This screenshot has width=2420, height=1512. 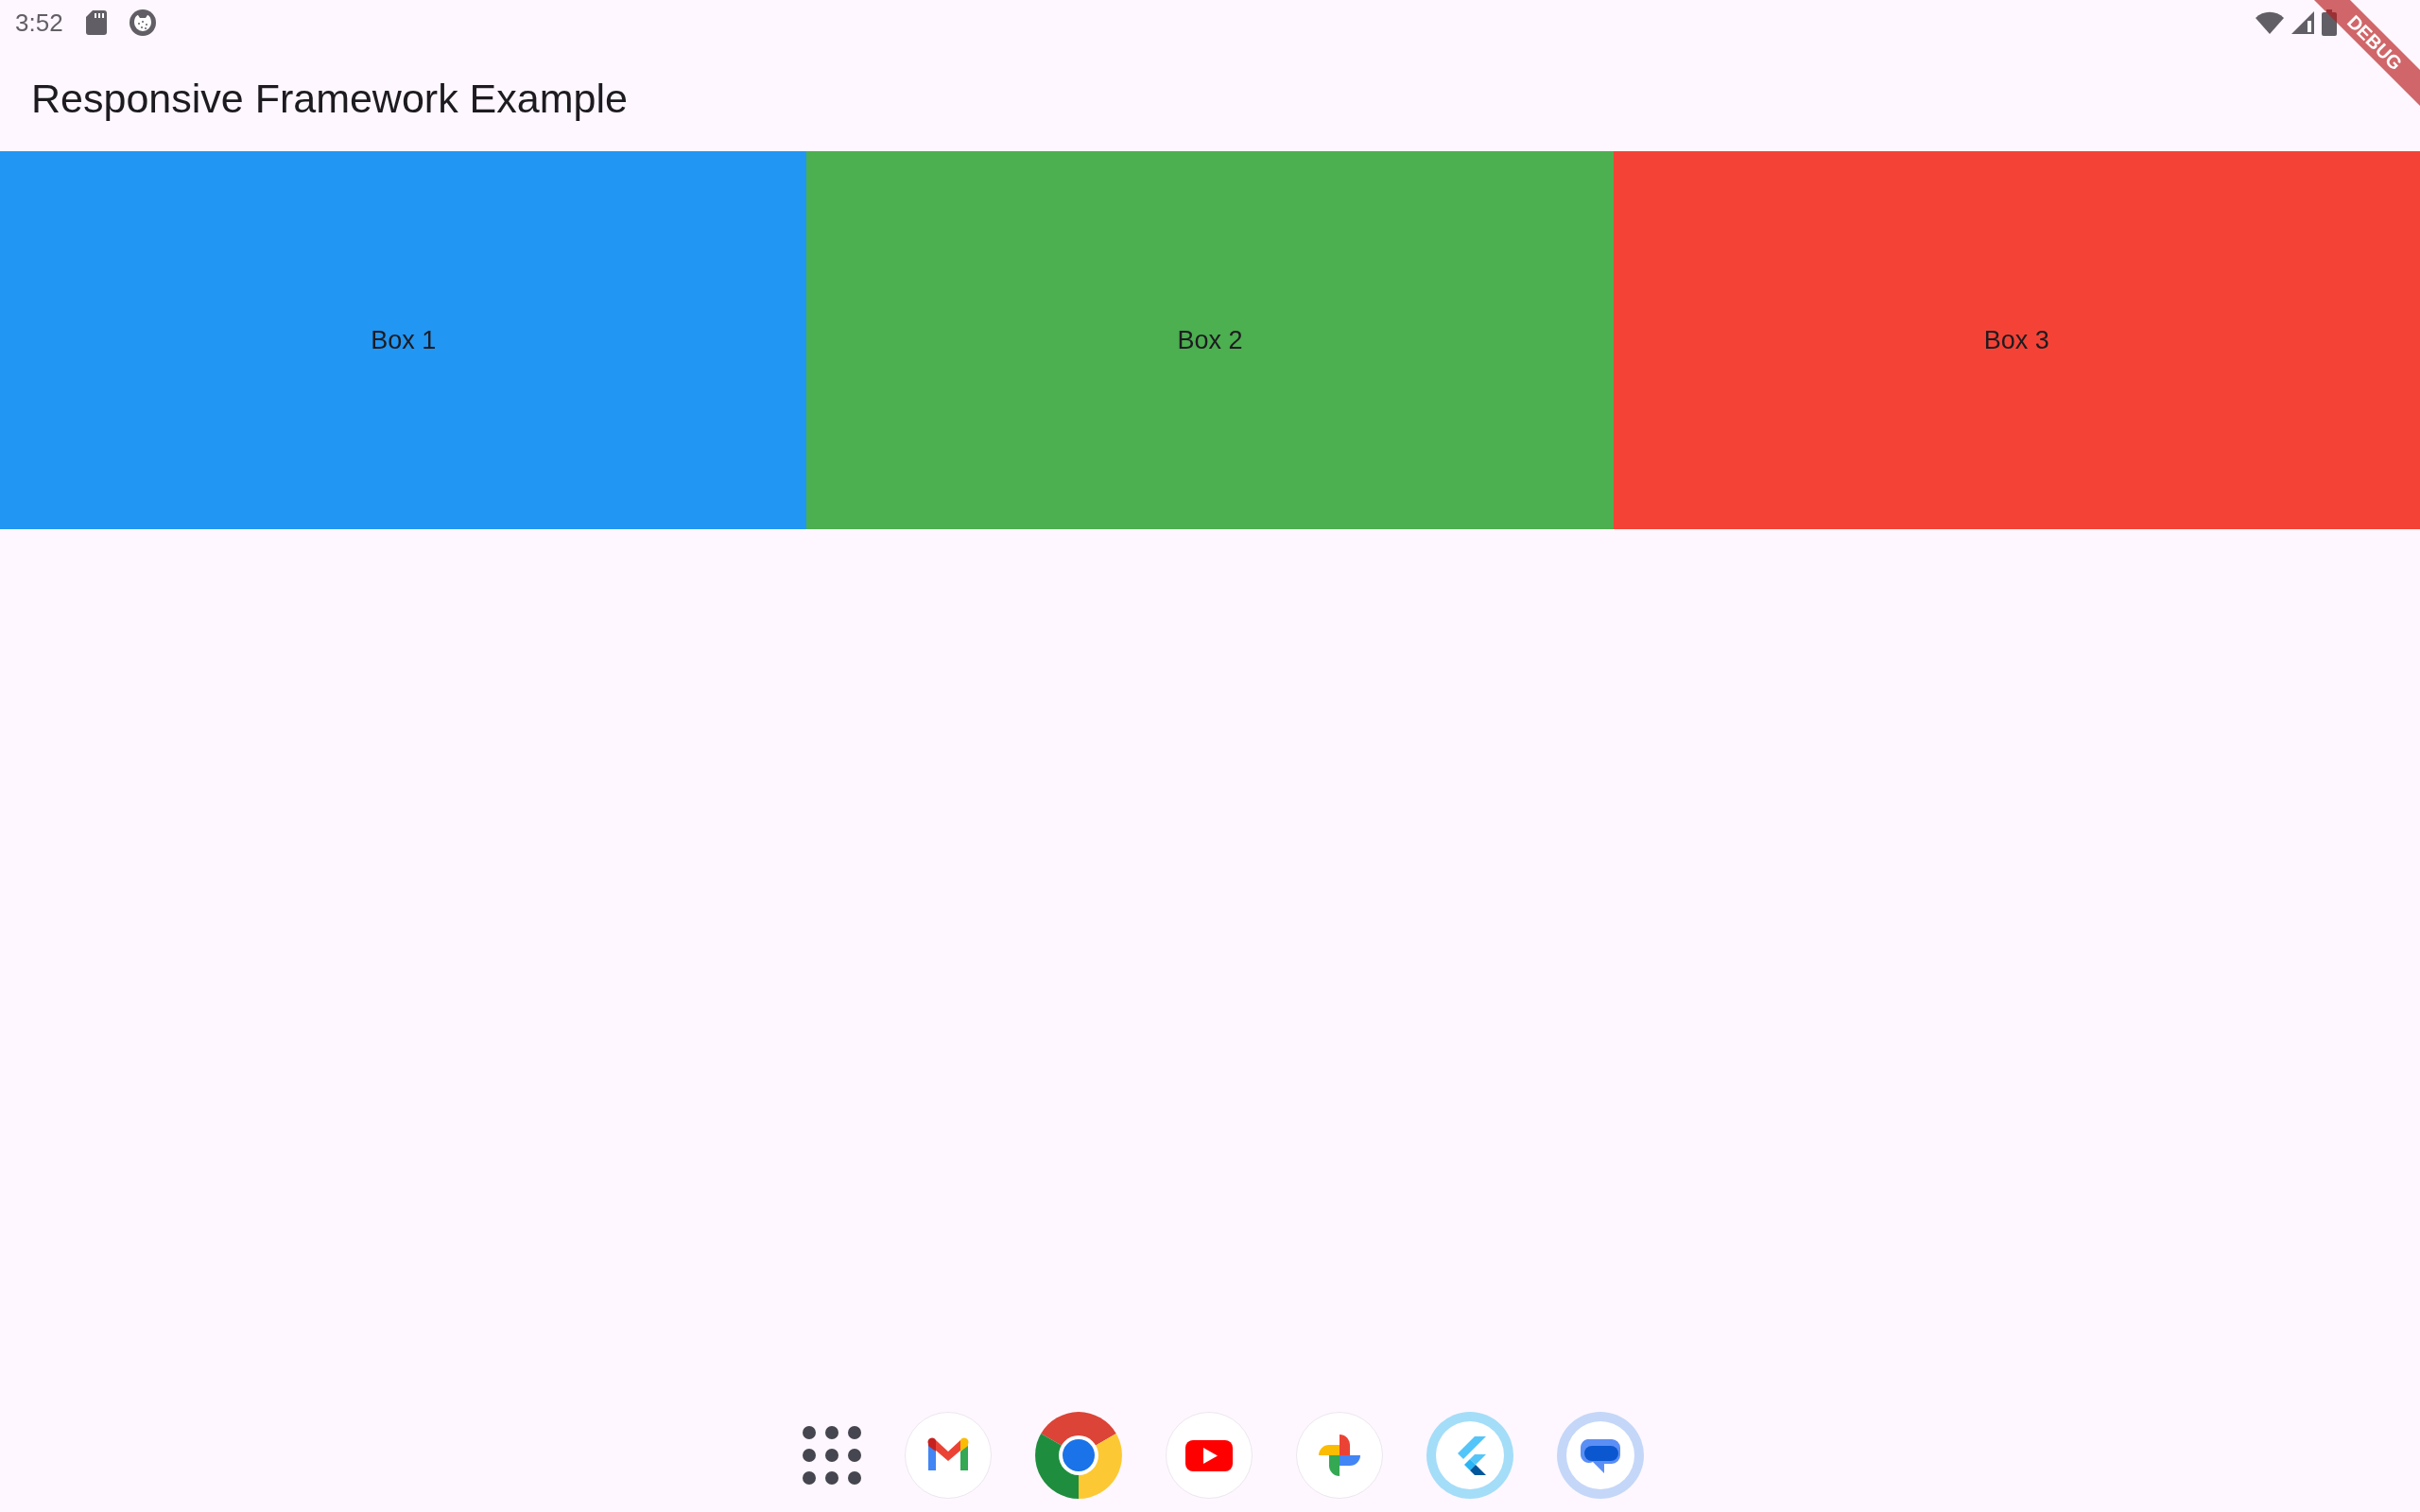 I want to click on wifi-icon, so click(x=2270, y=22).